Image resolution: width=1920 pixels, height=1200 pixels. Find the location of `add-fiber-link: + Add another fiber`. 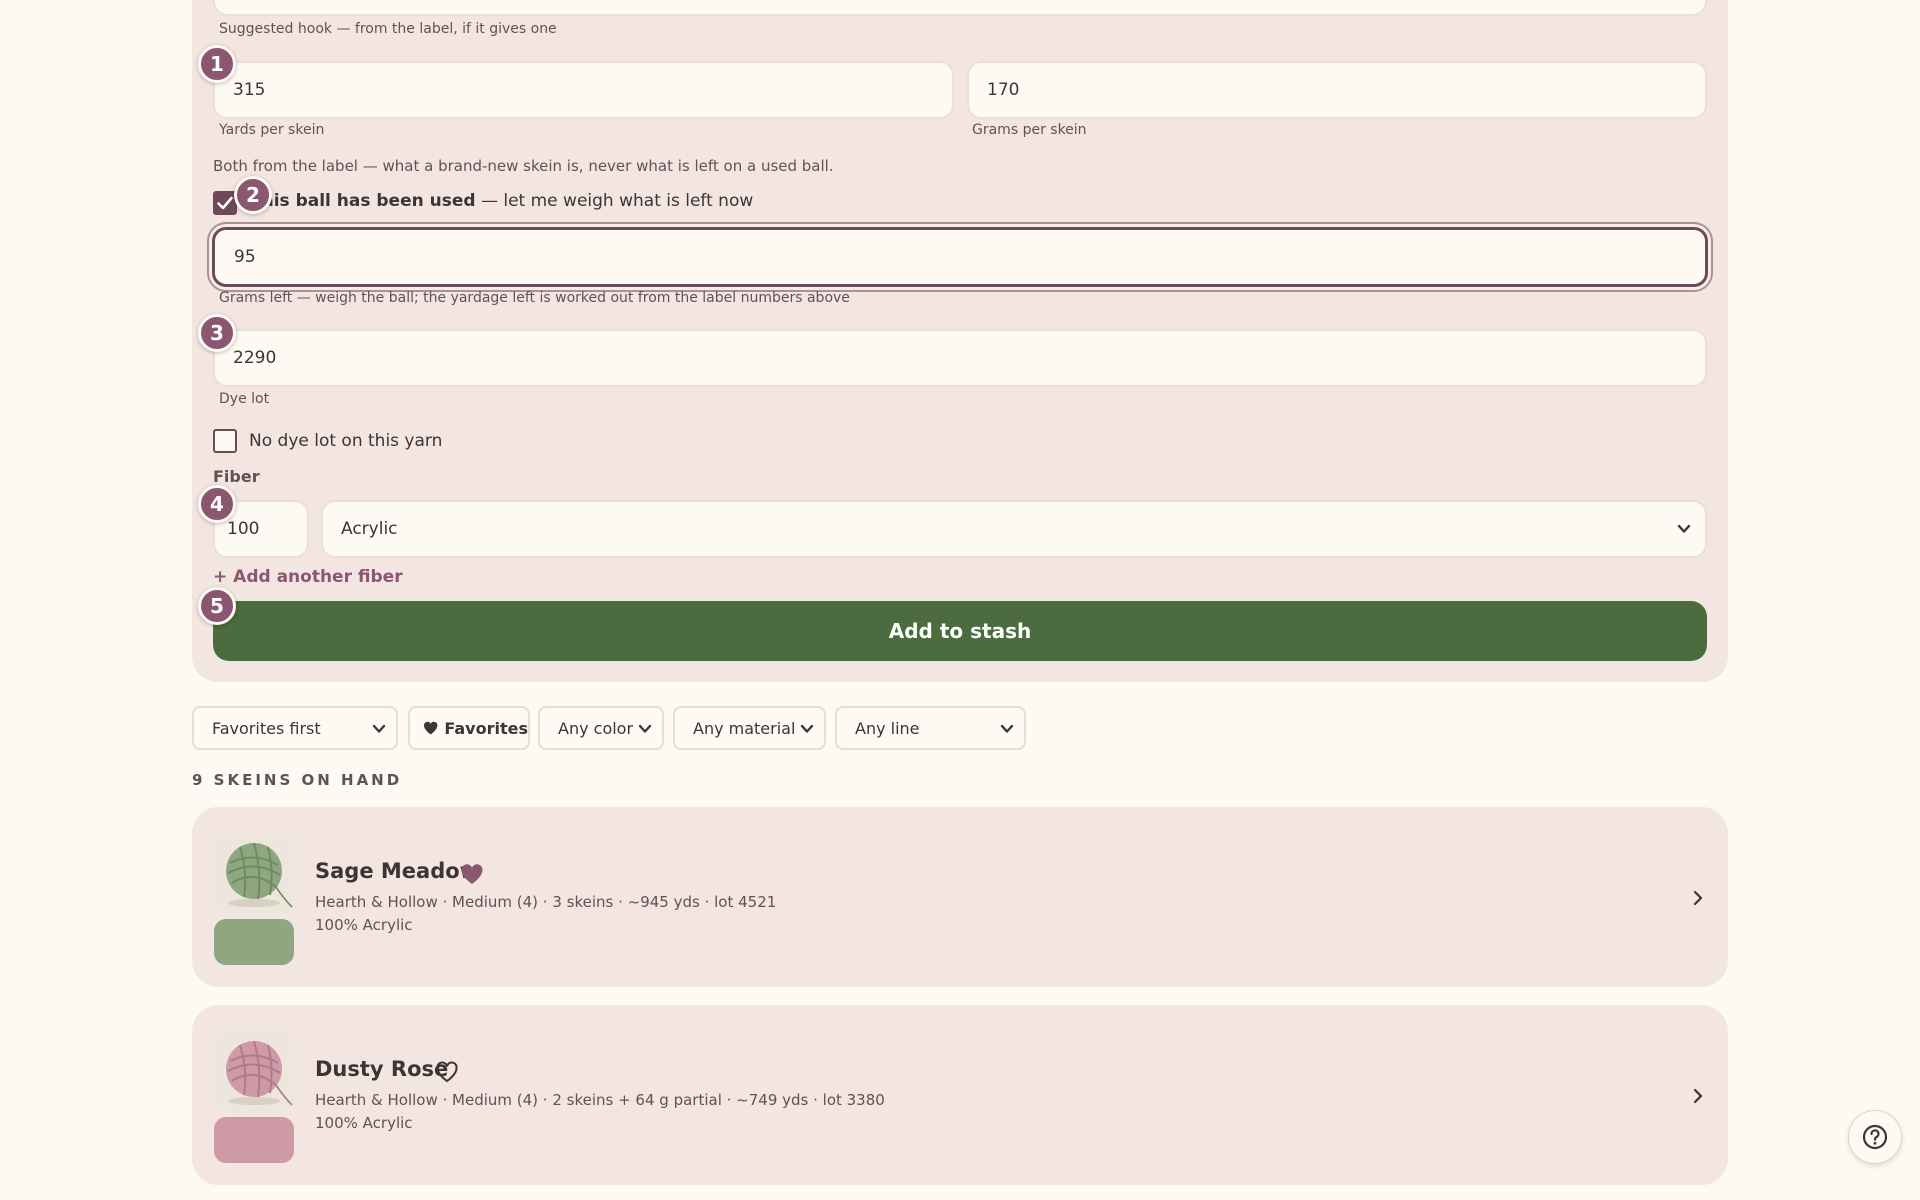

add-fiber-link: + Add another fiber is located at coordinates (308, 577).